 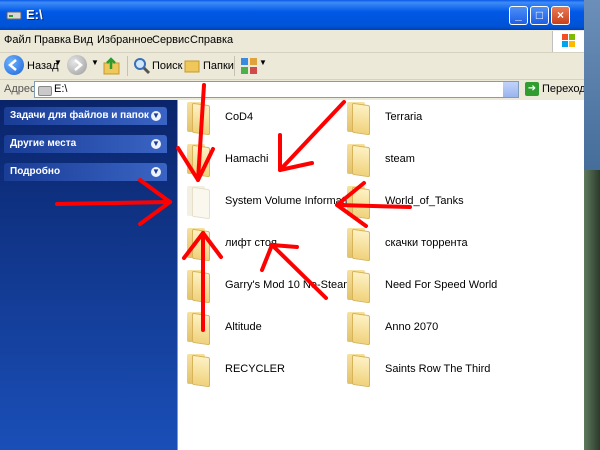 What do you see at coordinates (539, 15) in the screenshot?
I see `maximize-button: □` at bounding box center [539, 15].